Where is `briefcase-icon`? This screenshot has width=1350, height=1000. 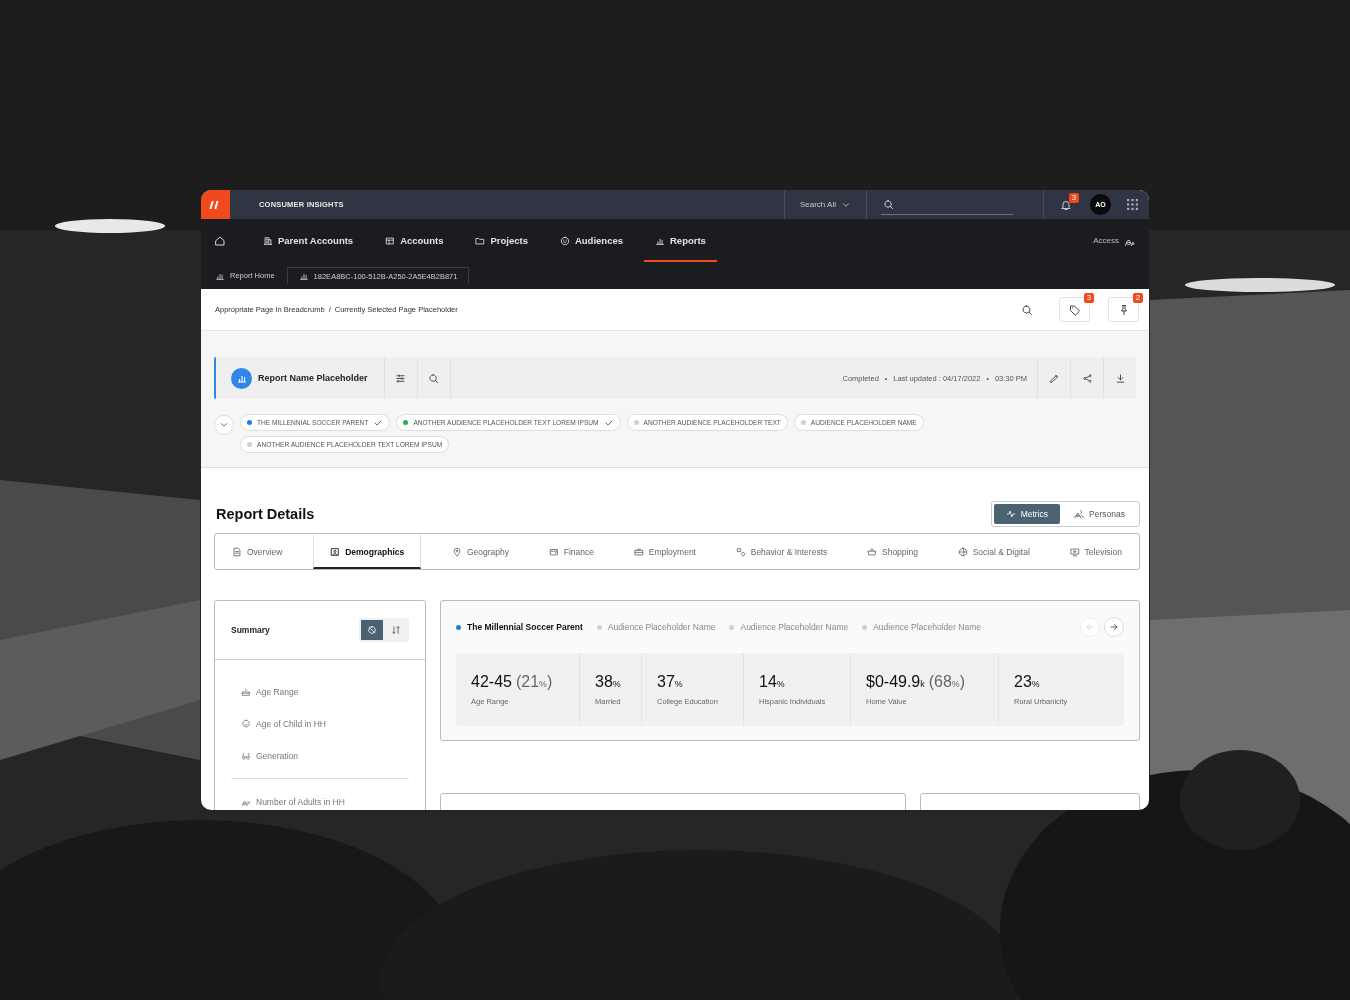
briefcase-icon is located at coordinates (638, 551).